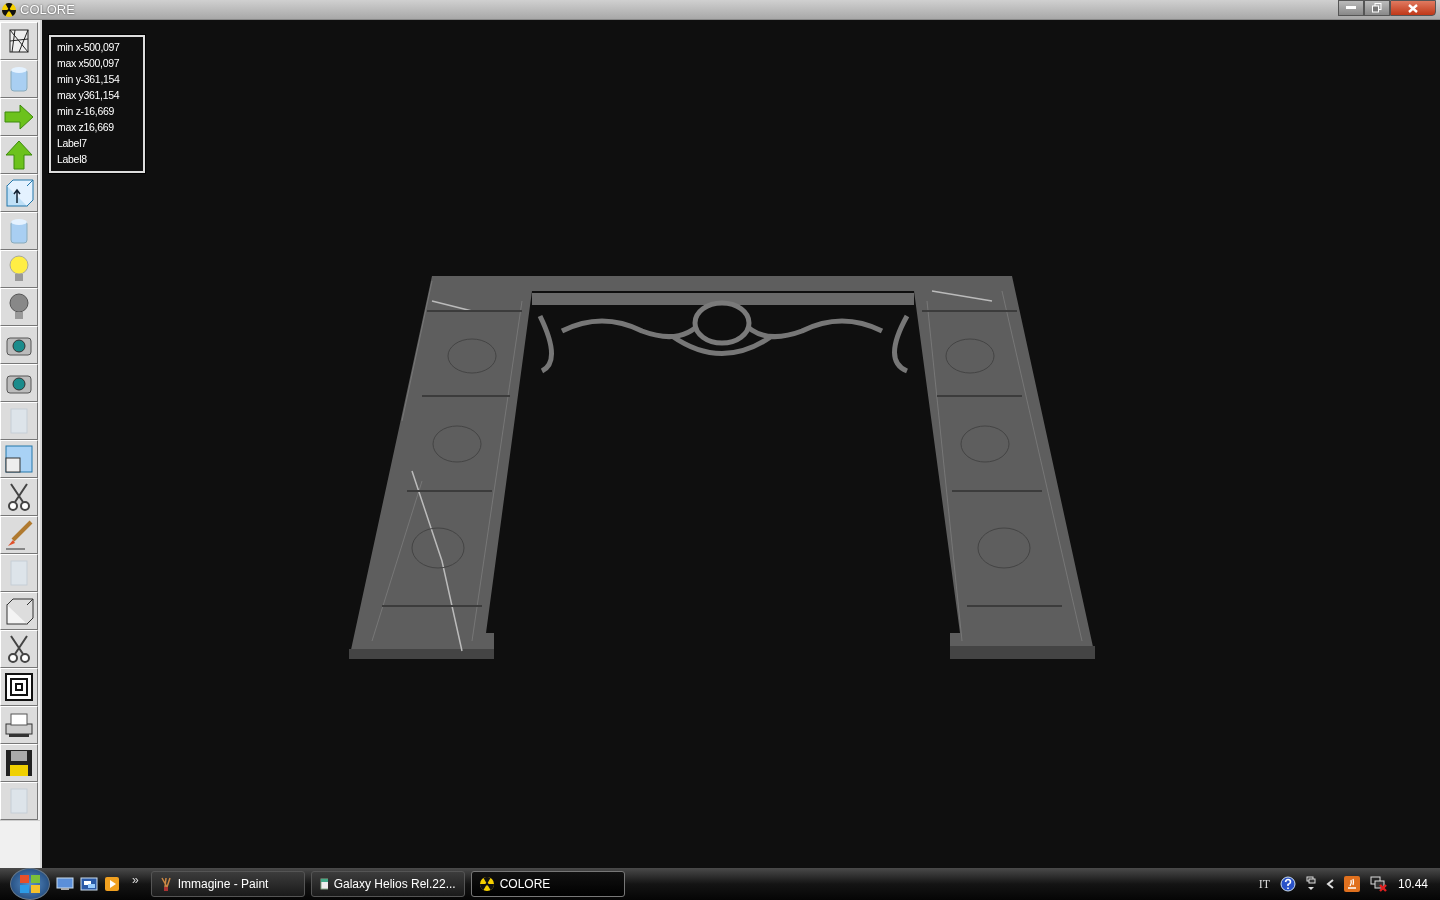 The image size is (1440, 900). Describe the element at coordinates (1264, 884) in the screenshot. I see `language-indicator: IT` at that location.